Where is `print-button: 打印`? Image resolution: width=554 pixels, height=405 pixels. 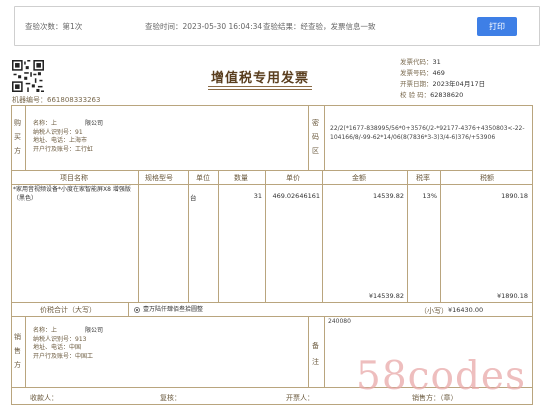 print-button: 打印 is located at coordinates (497, 26).